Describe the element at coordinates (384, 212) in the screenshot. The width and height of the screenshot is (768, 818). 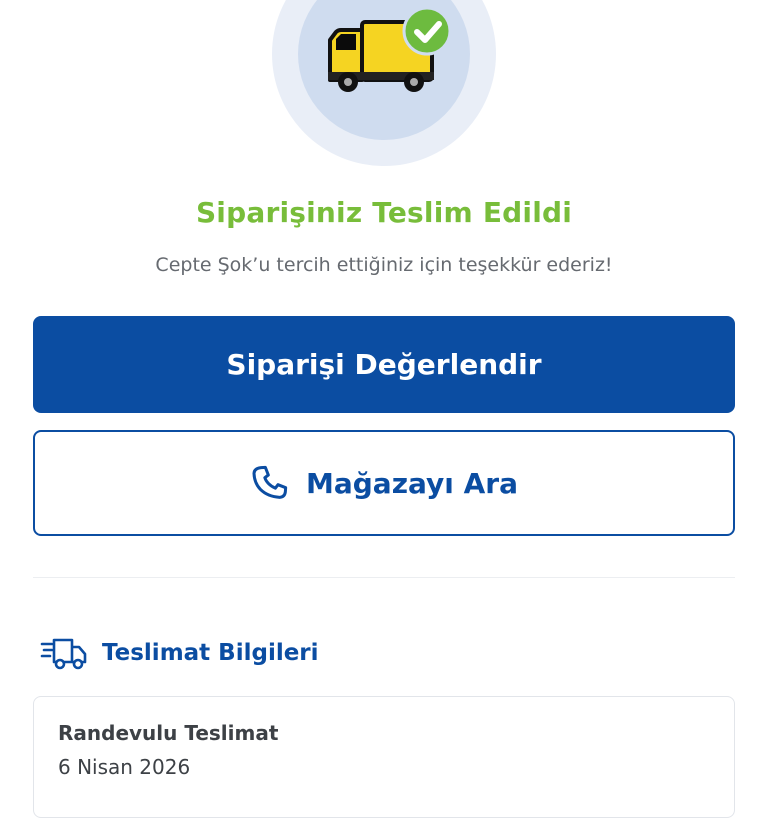
I see `status-title: Siparişiniz Teslim Edildi` at that location.